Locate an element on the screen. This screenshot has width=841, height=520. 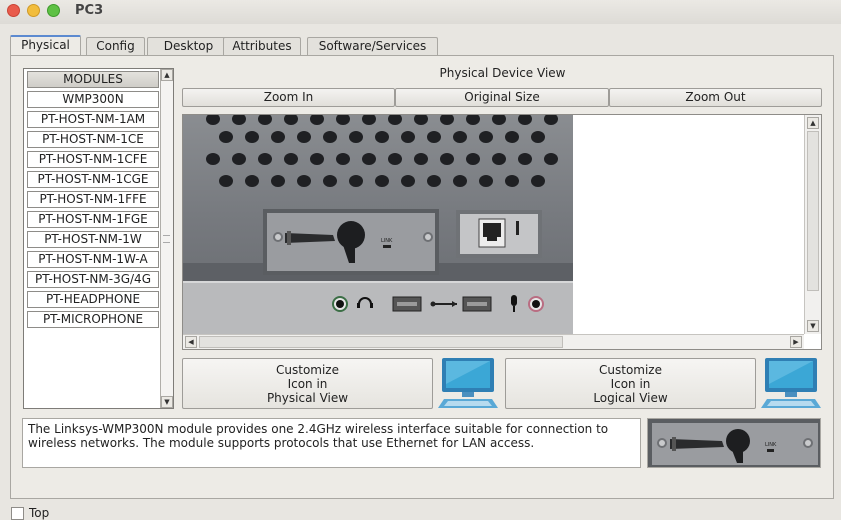
physical-device-view-title: Physical Device View is located at coordinates (502, 73).